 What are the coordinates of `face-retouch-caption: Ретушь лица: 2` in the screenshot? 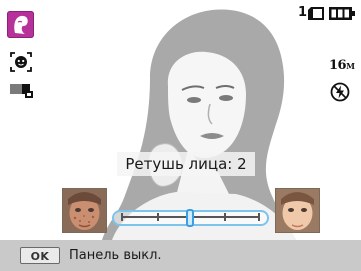 It's located at (186, 164).